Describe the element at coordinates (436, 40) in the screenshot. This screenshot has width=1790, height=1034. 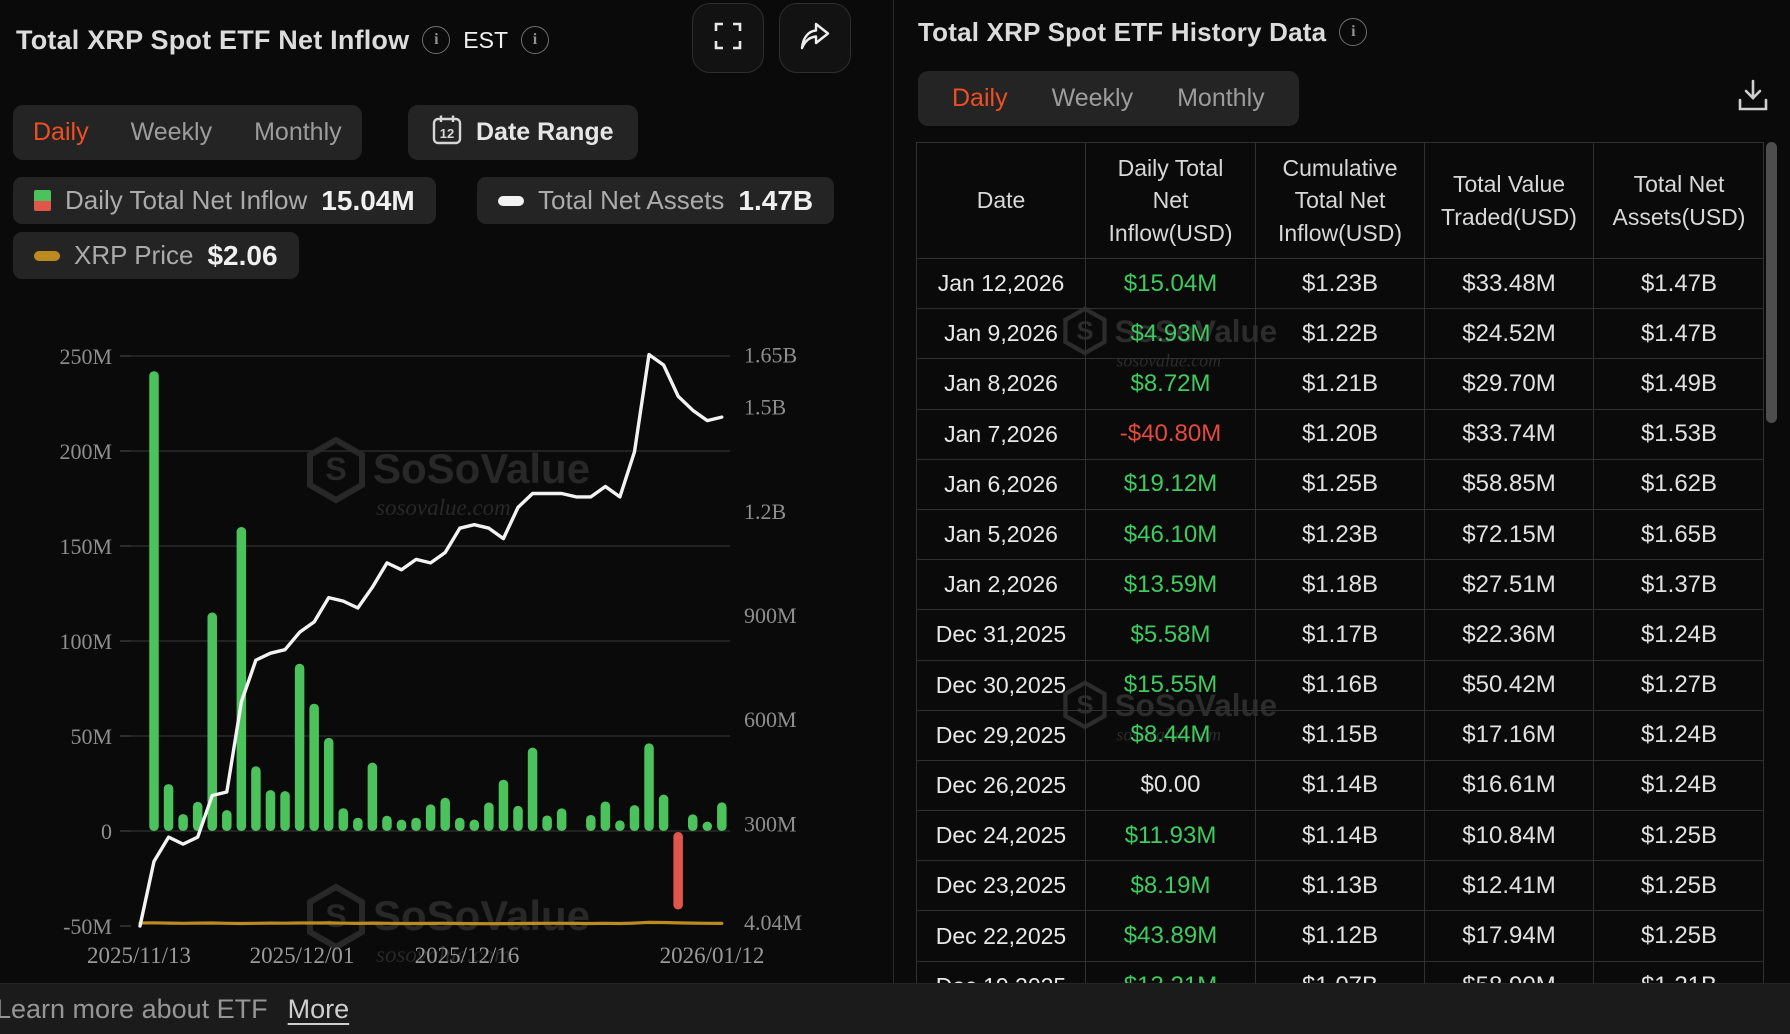
I see `info-icon: i` at that location.